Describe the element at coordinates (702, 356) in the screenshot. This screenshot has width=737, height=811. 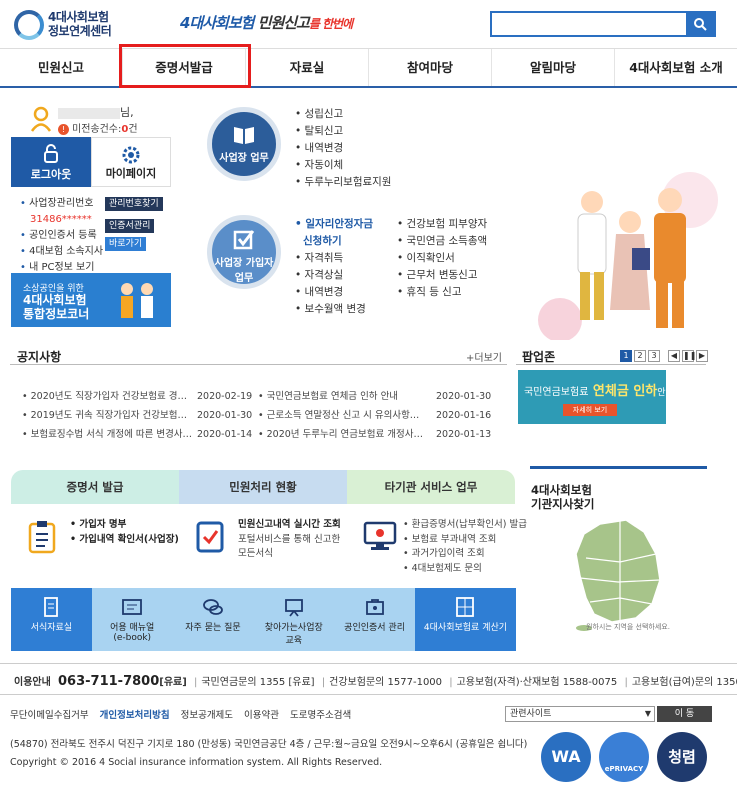
I see `next-icon: ▶` at that location.